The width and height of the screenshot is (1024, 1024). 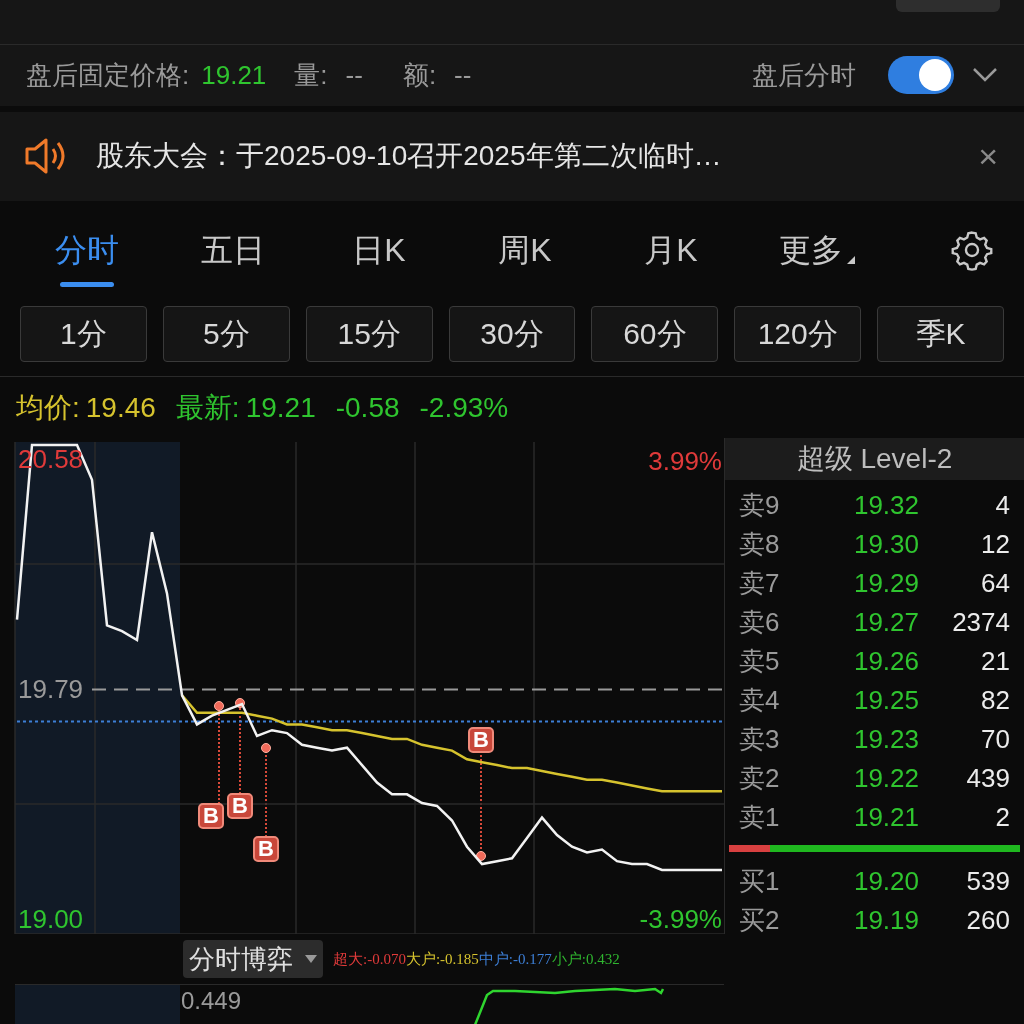 What do you see at coordinates (987, 920) in the screenshot?
I see `order-volume: 260` at bounding box center [987, 920].